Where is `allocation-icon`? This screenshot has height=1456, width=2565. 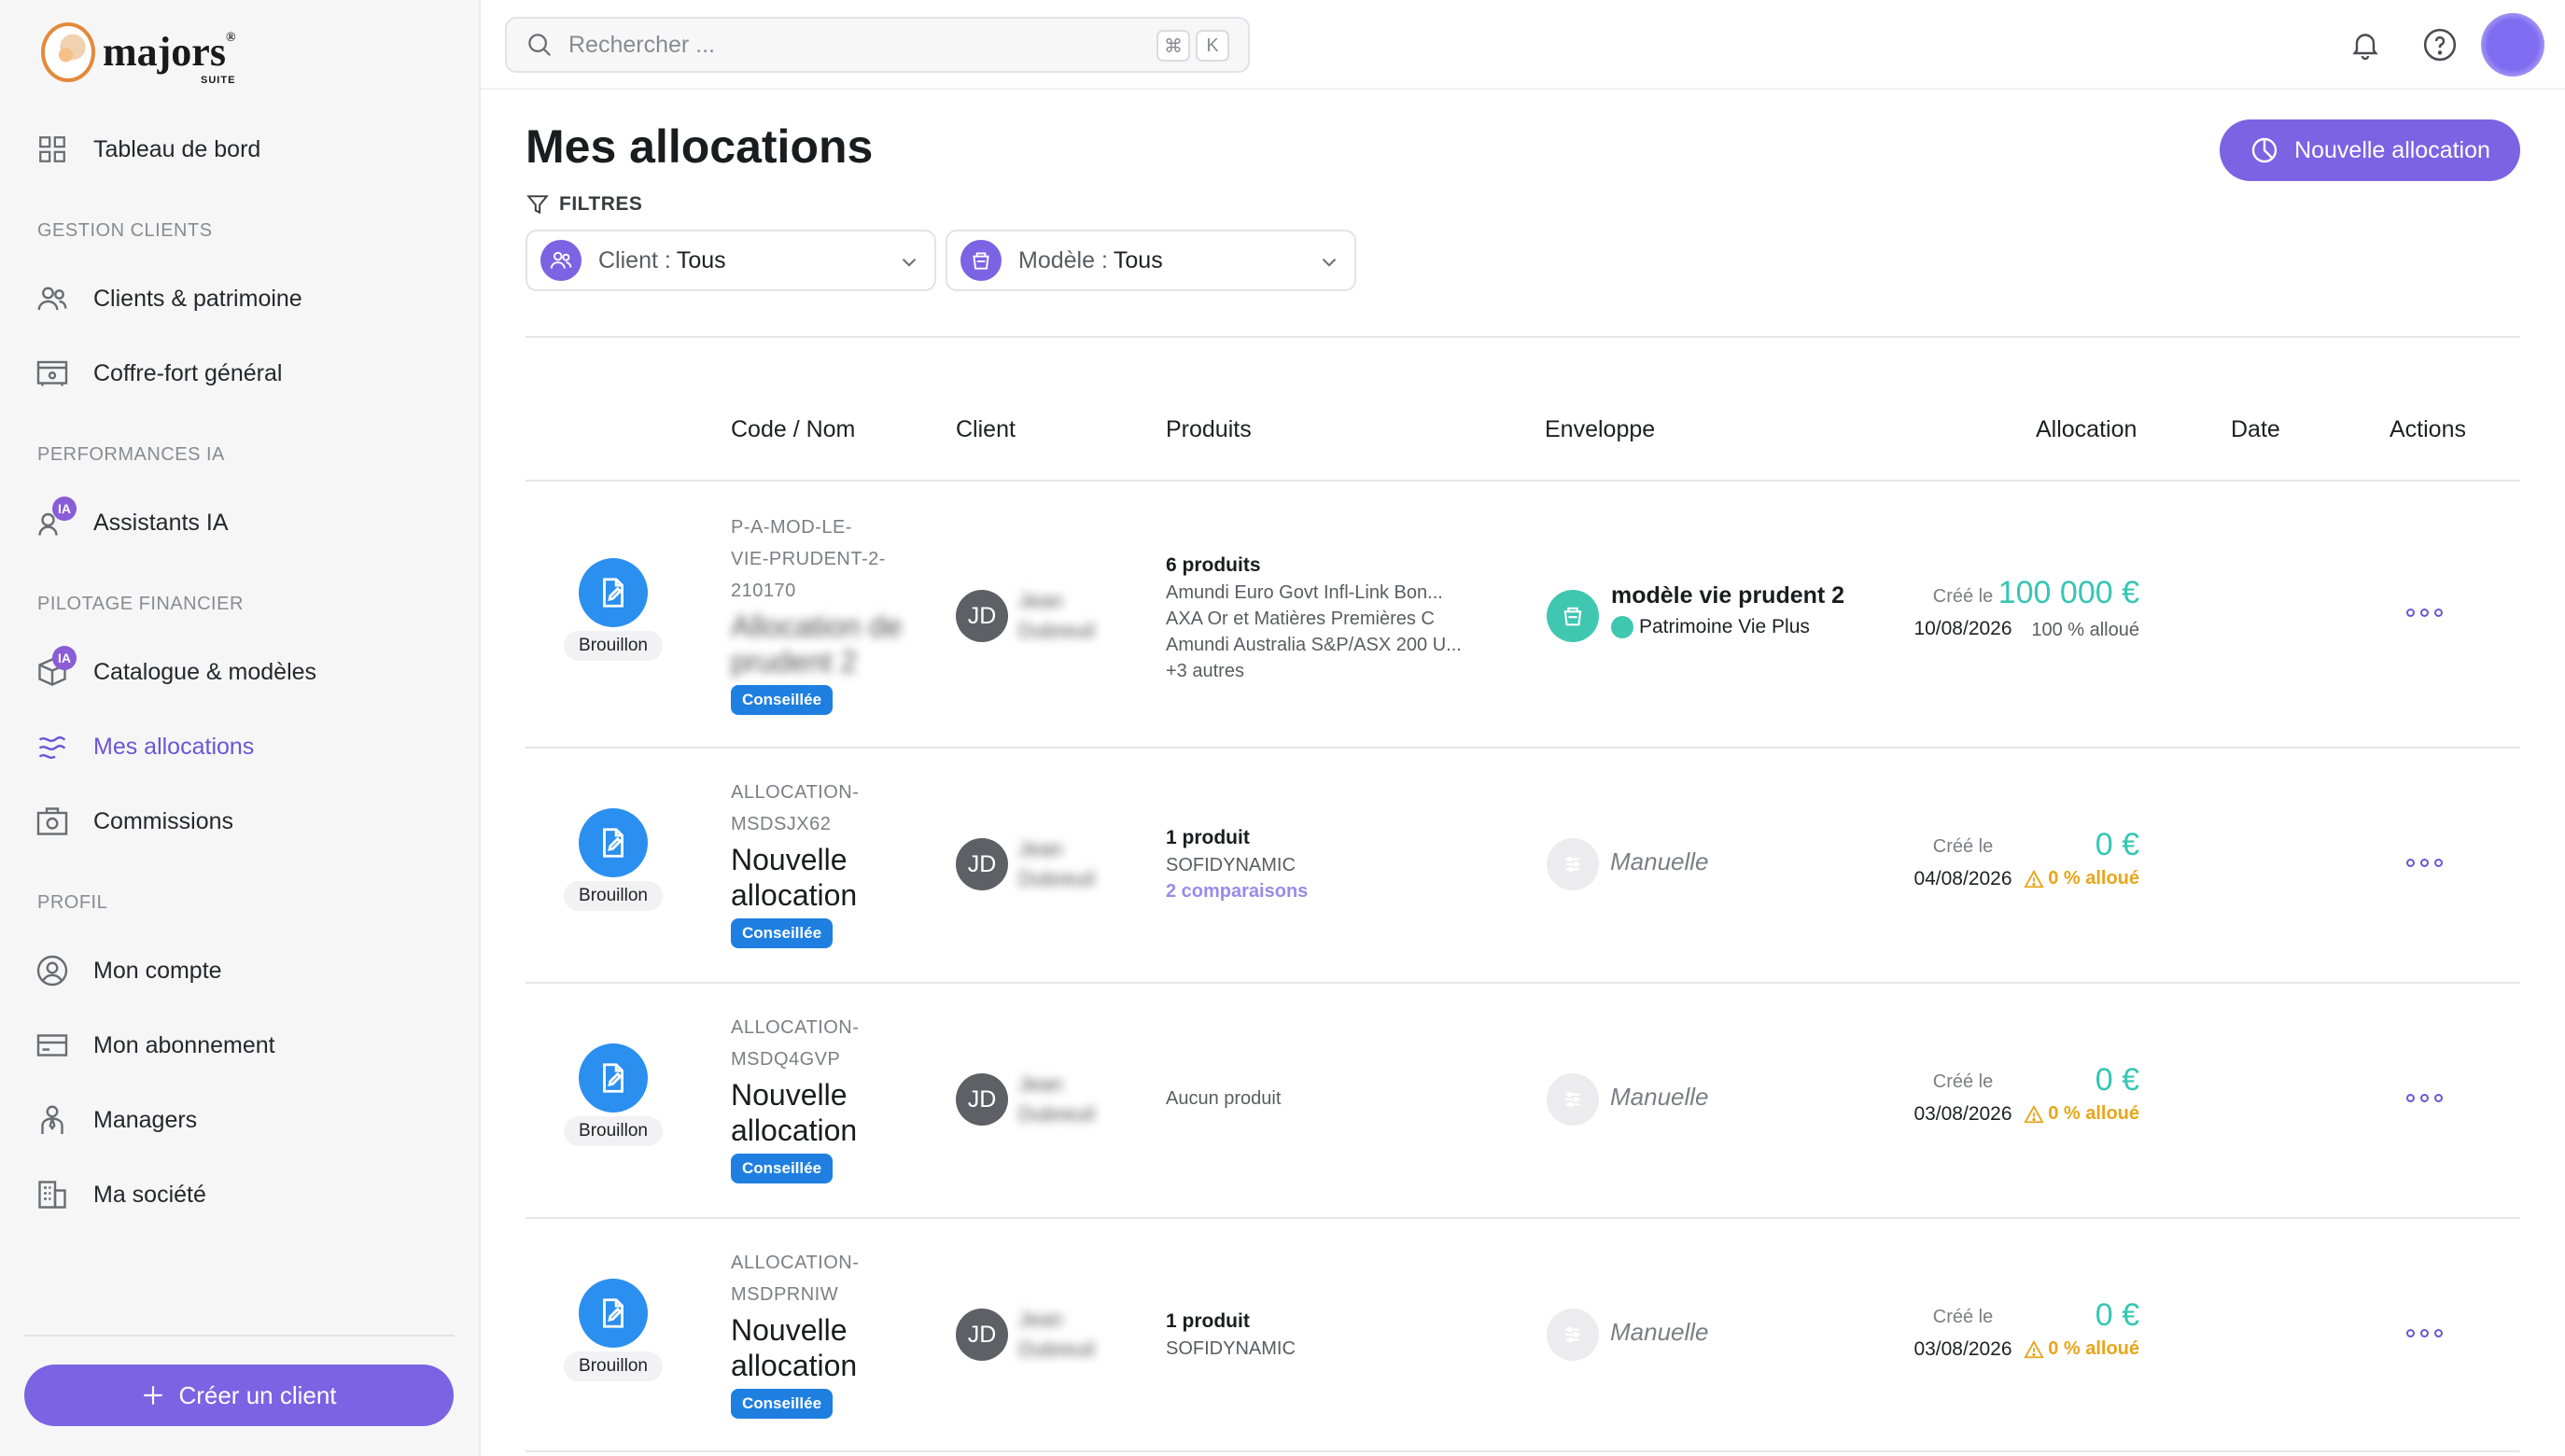 allocation-icon is located at coordinates (52, 746).